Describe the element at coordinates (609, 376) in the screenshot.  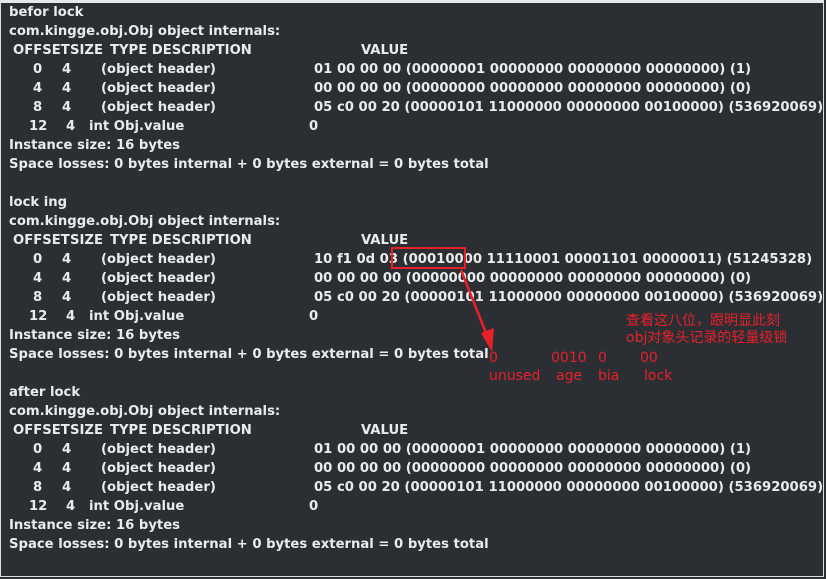
I see `label-bia: bia` at that location.